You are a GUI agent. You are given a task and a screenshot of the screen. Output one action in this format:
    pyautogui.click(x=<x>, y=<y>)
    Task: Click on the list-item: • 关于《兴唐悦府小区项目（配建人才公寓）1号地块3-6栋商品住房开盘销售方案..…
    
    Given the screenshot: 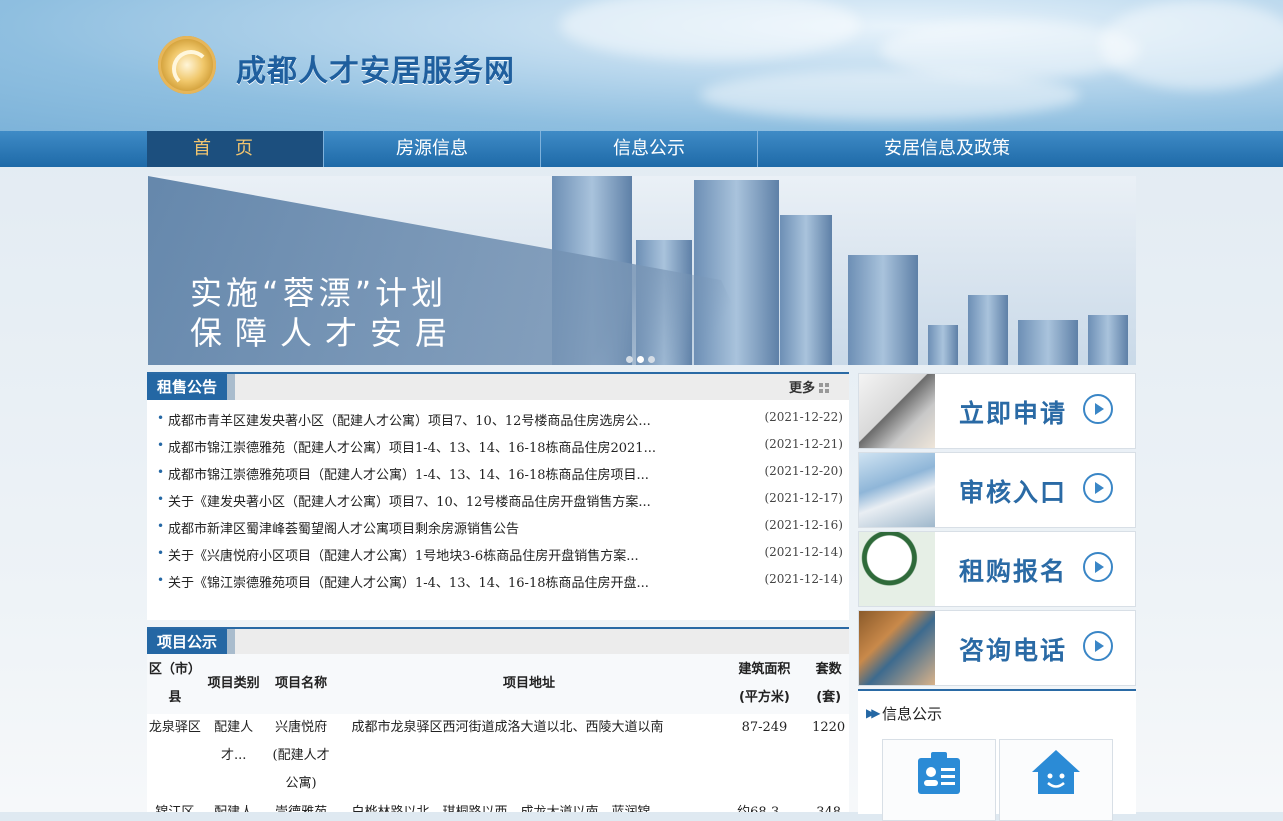 What is the action you would take?
    pyautogui.click(x=500, y=555)
    